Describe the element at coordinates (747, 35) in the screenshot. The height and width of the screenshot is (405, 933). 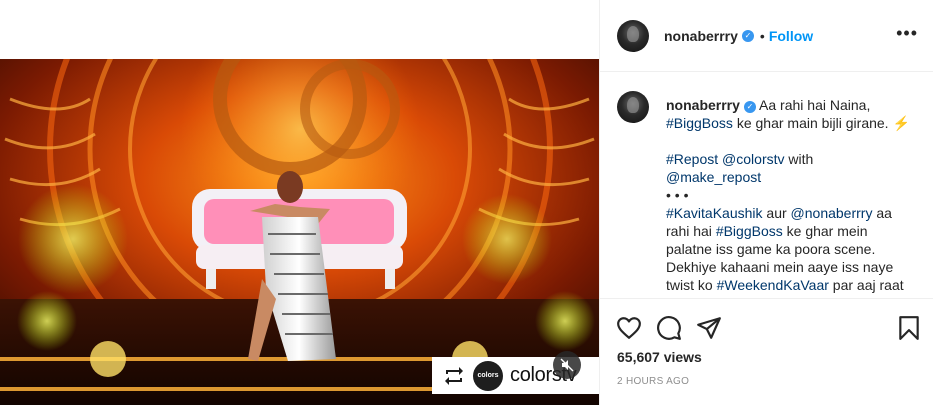
I see `verified-badge-icon: ✓` at that location.